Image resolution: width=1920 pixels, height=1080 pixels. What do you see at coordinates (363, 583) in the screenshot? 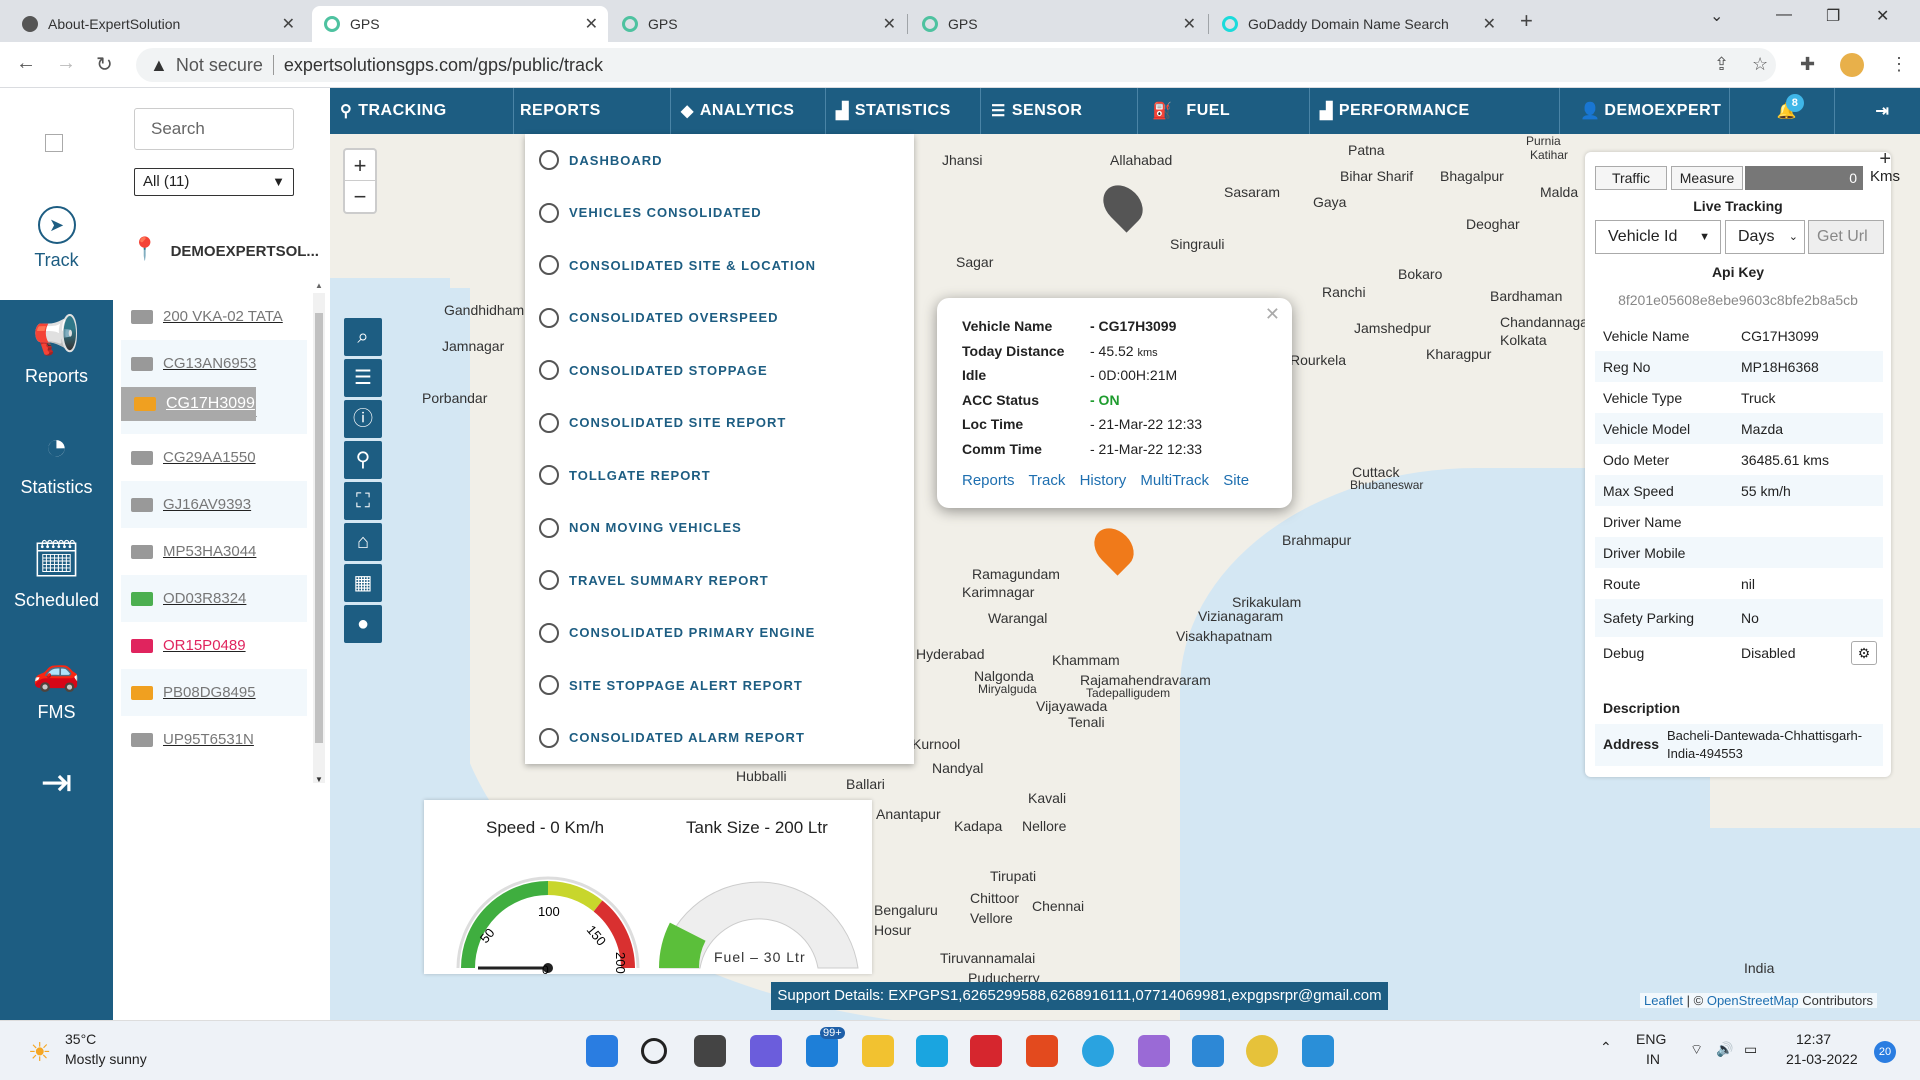
I see `chart-icon: ▦` at bounding box center [363, 583].